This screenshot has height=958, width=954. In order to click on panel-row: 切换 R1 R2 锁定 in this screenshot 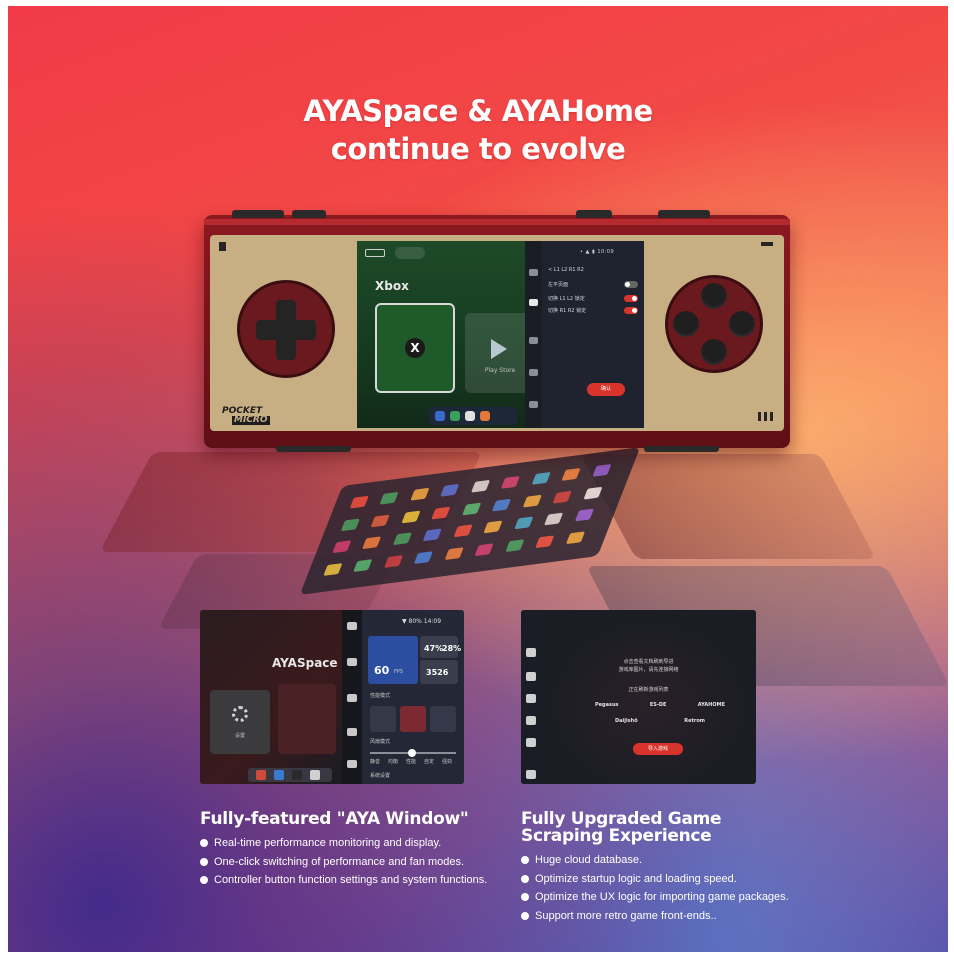, I will do `click(593, 311)`.